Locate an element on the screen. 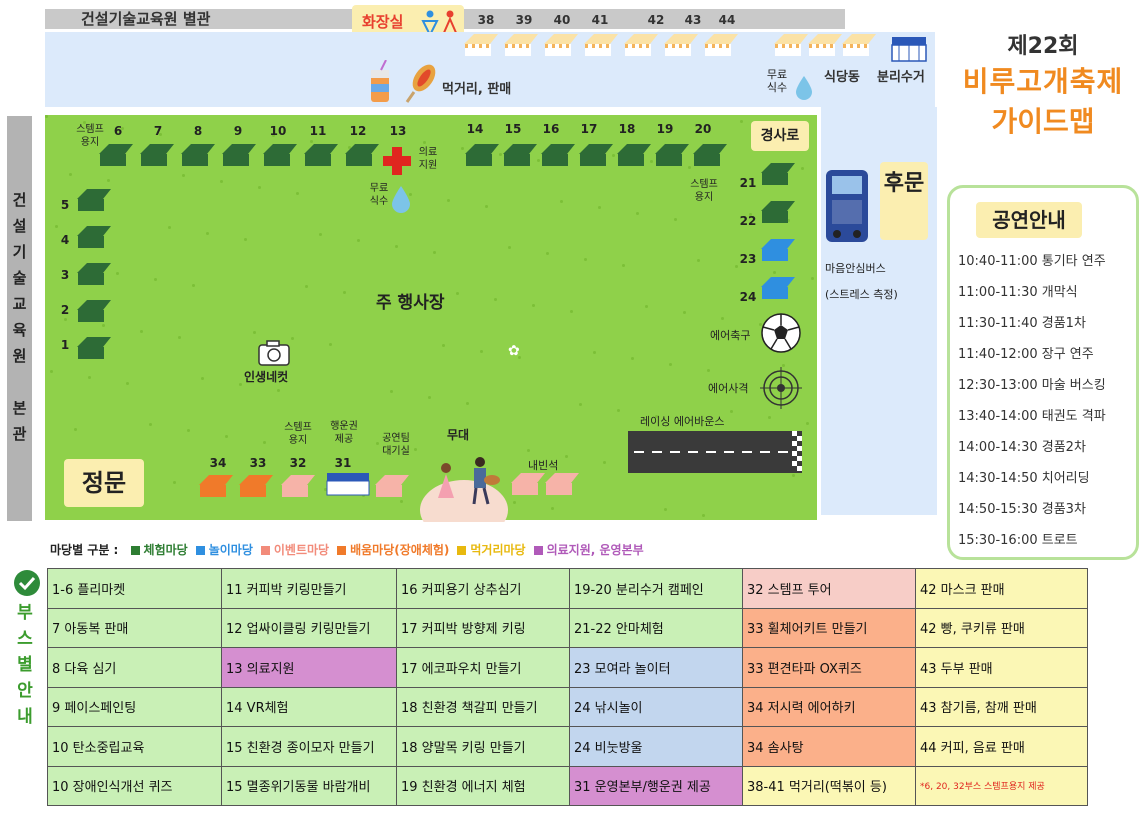 The image size is (1145, 816). guide-side-char: 부 is located at coordinates (25, 613).